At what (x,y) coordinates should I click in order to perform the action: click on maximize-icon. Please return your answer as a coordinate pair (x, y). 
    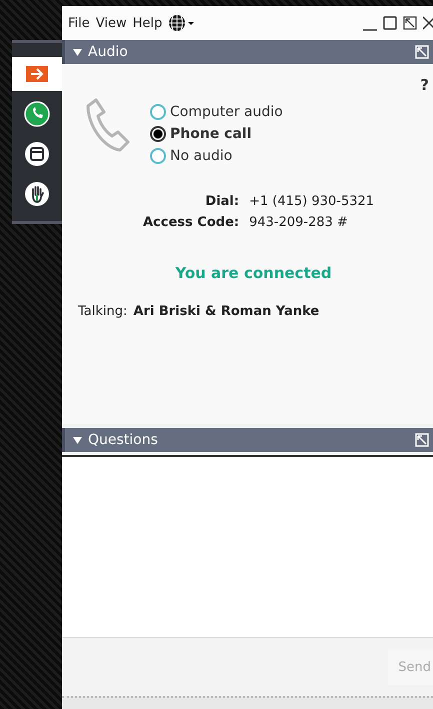
    Looking at the image, I should click on (390, 23).